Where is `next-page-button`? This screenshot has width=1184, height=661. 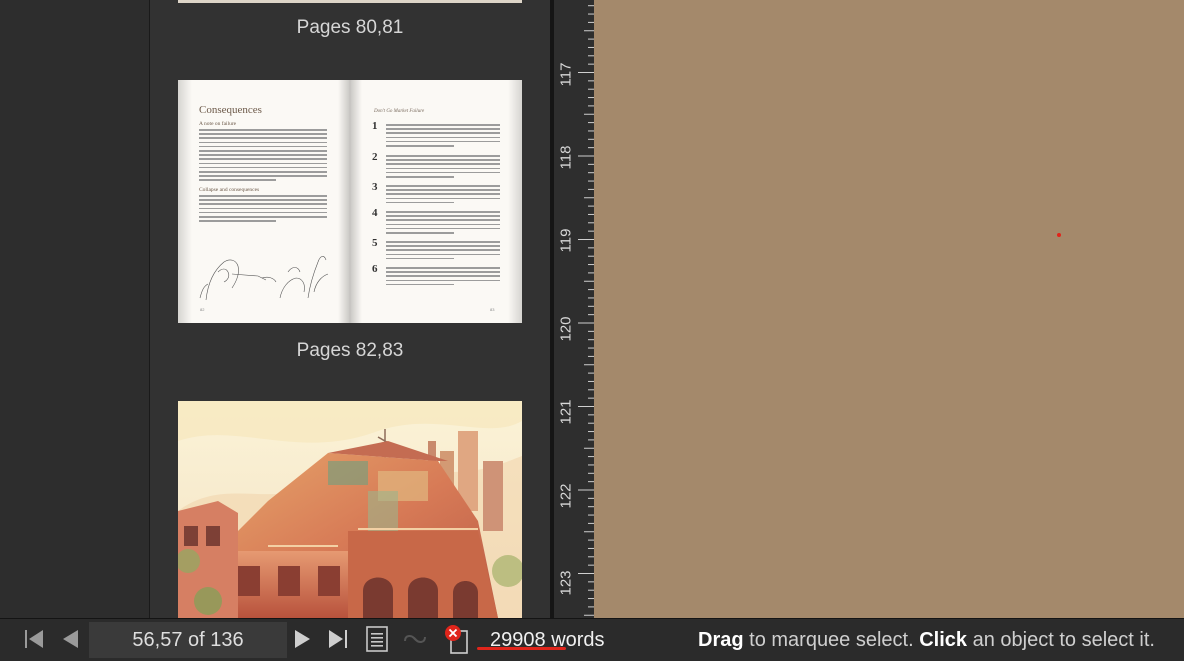 next-page-button is located at coordinates (302, 639).